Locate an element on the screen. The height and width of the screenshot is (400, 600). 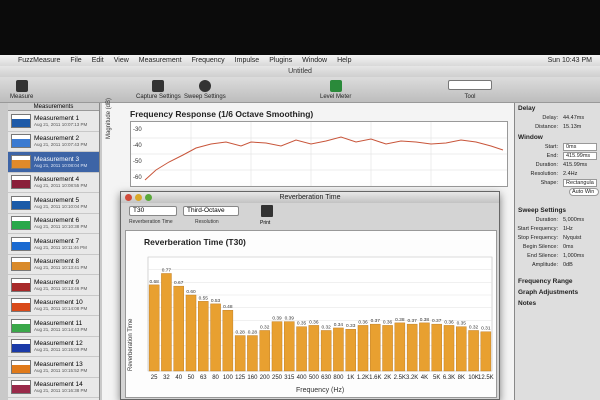
x-tick-label: 40 is located at coordinates (178, 378).